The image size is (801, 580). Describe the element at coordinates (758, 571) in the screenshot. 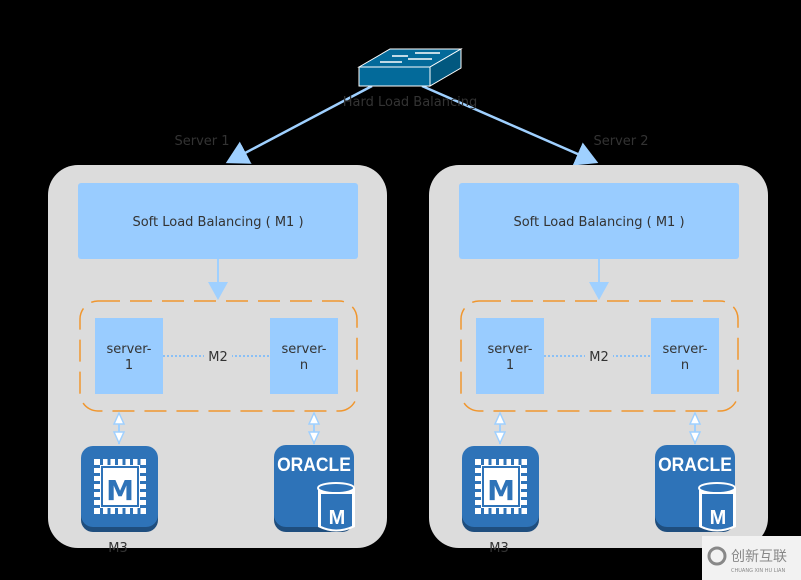

I see `watermark-subtext: CHUANG XIN HU LIAN` at that location.